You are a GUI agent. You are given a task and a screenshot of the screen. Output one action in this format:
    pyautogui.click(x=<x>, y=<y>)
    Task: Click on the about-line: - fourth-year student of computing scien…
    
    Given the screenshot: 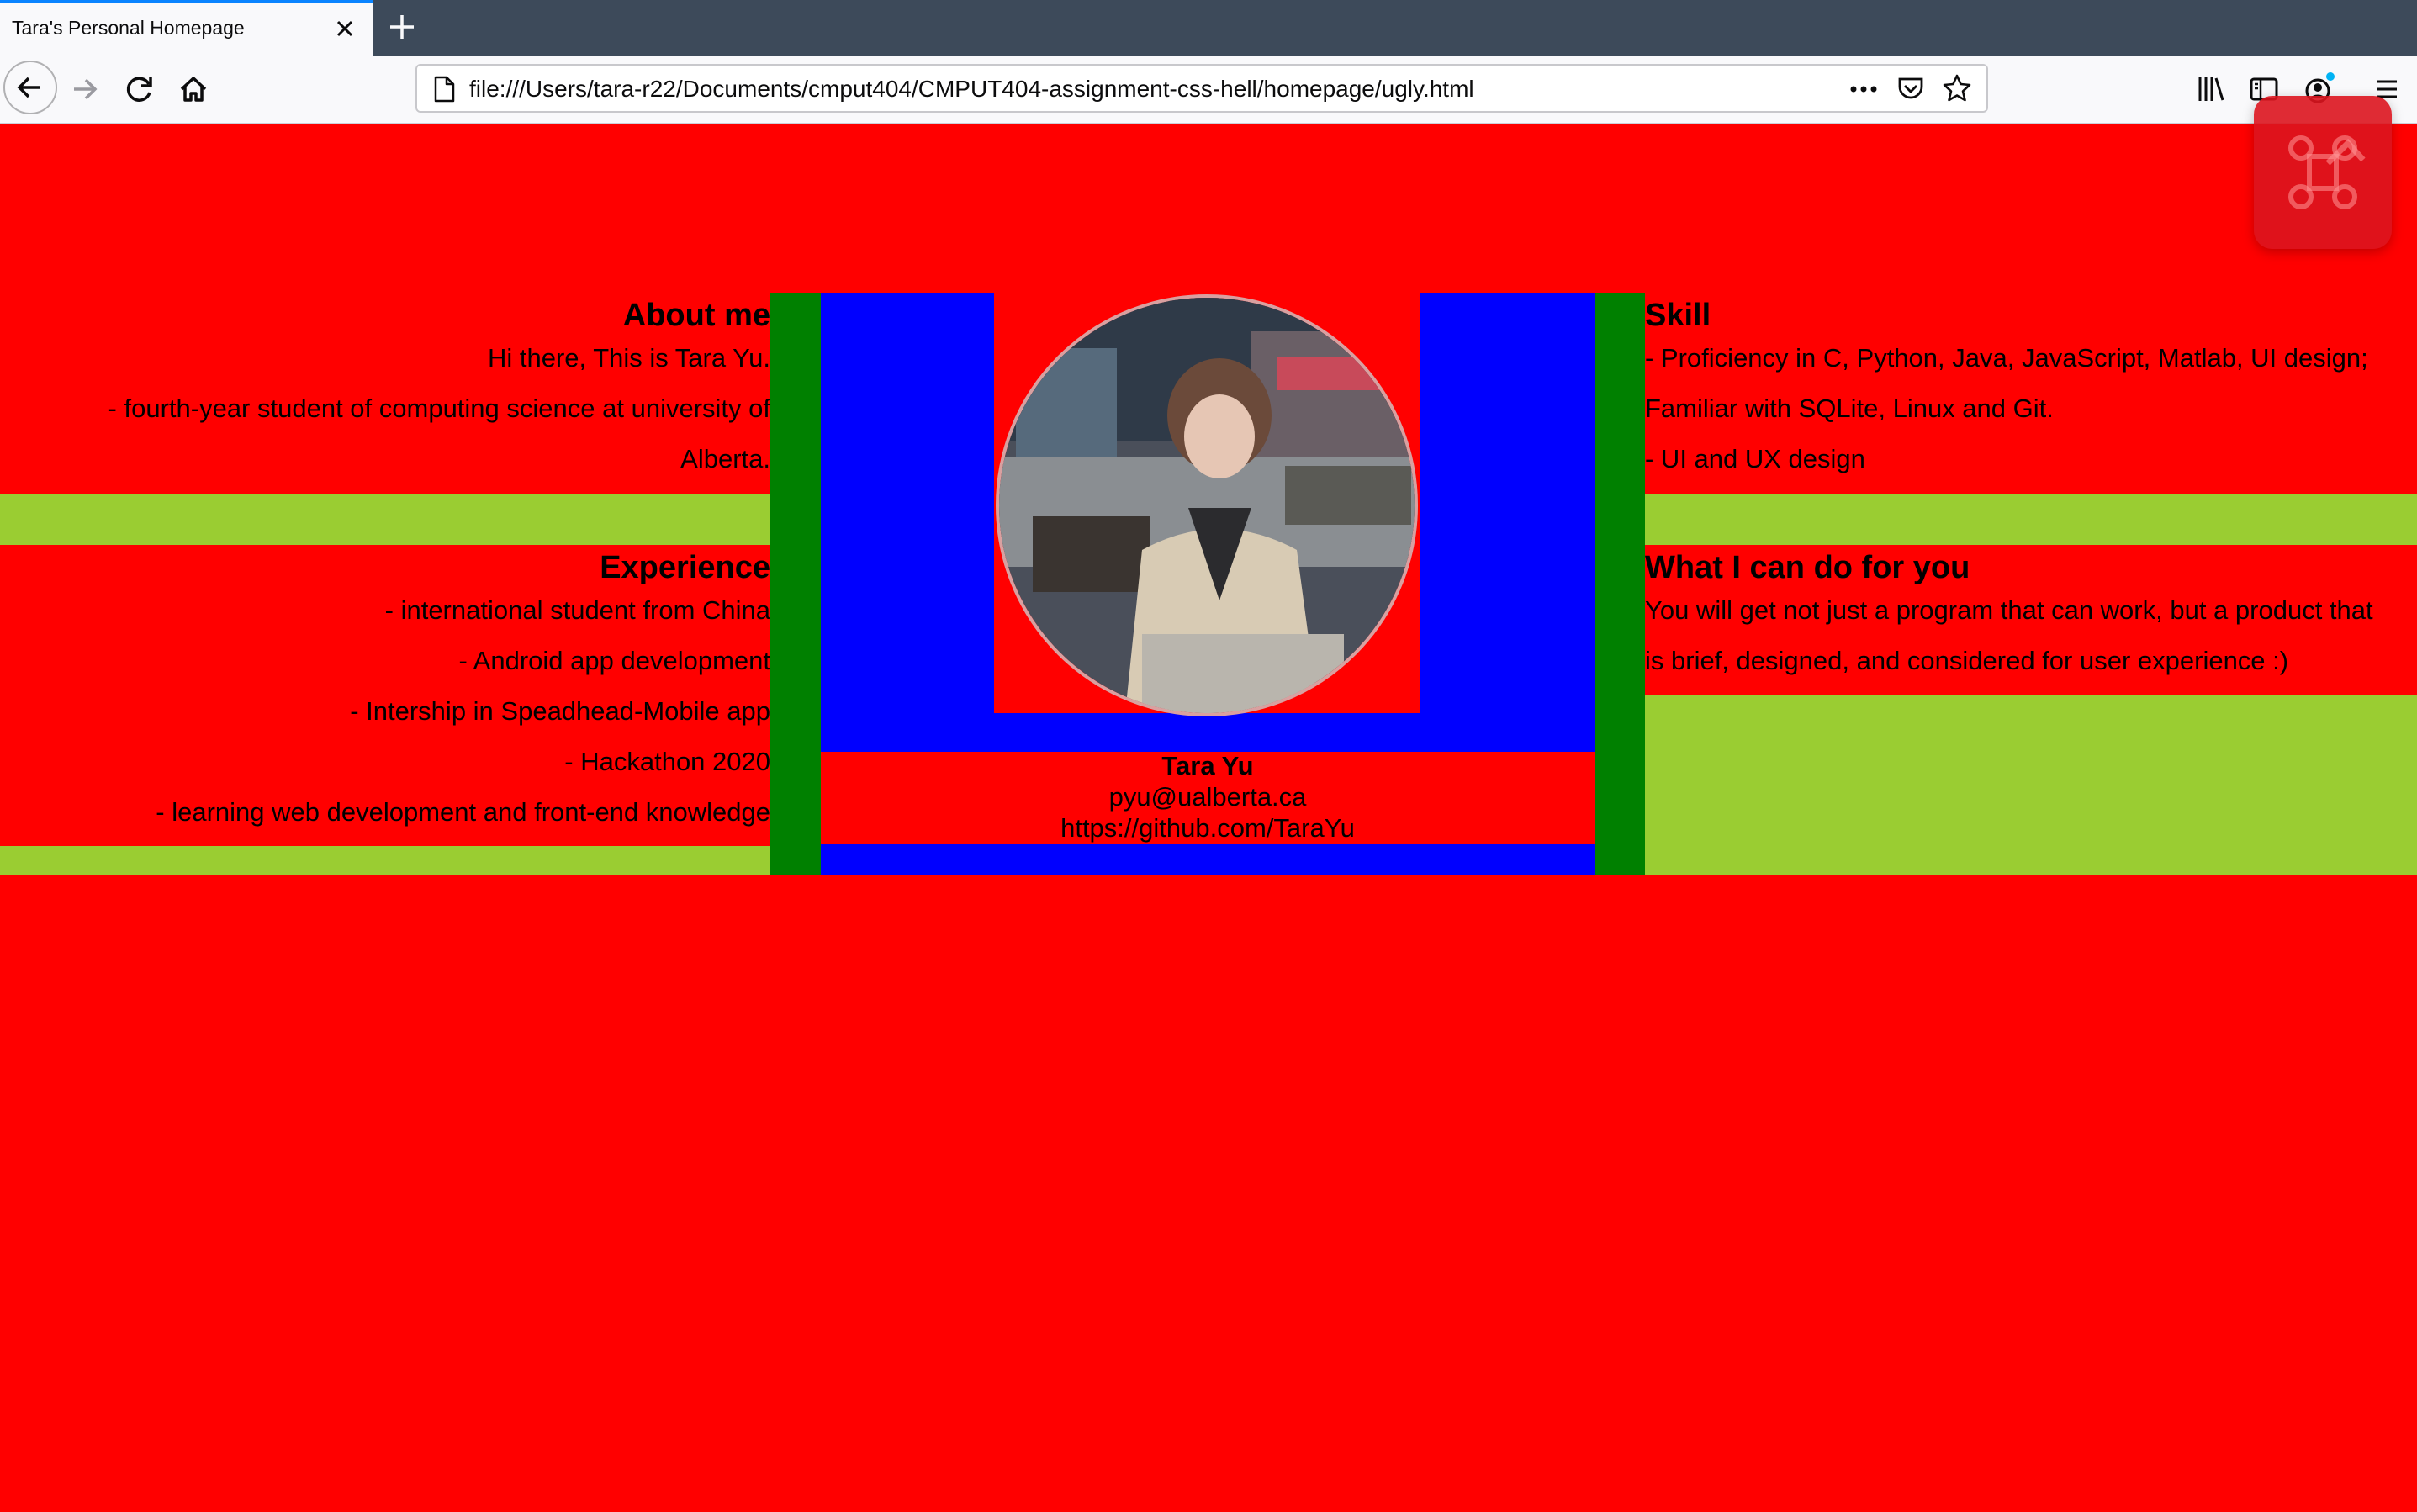 What is the action you would take?
    pyautogui.click(x=439, y=408)
    